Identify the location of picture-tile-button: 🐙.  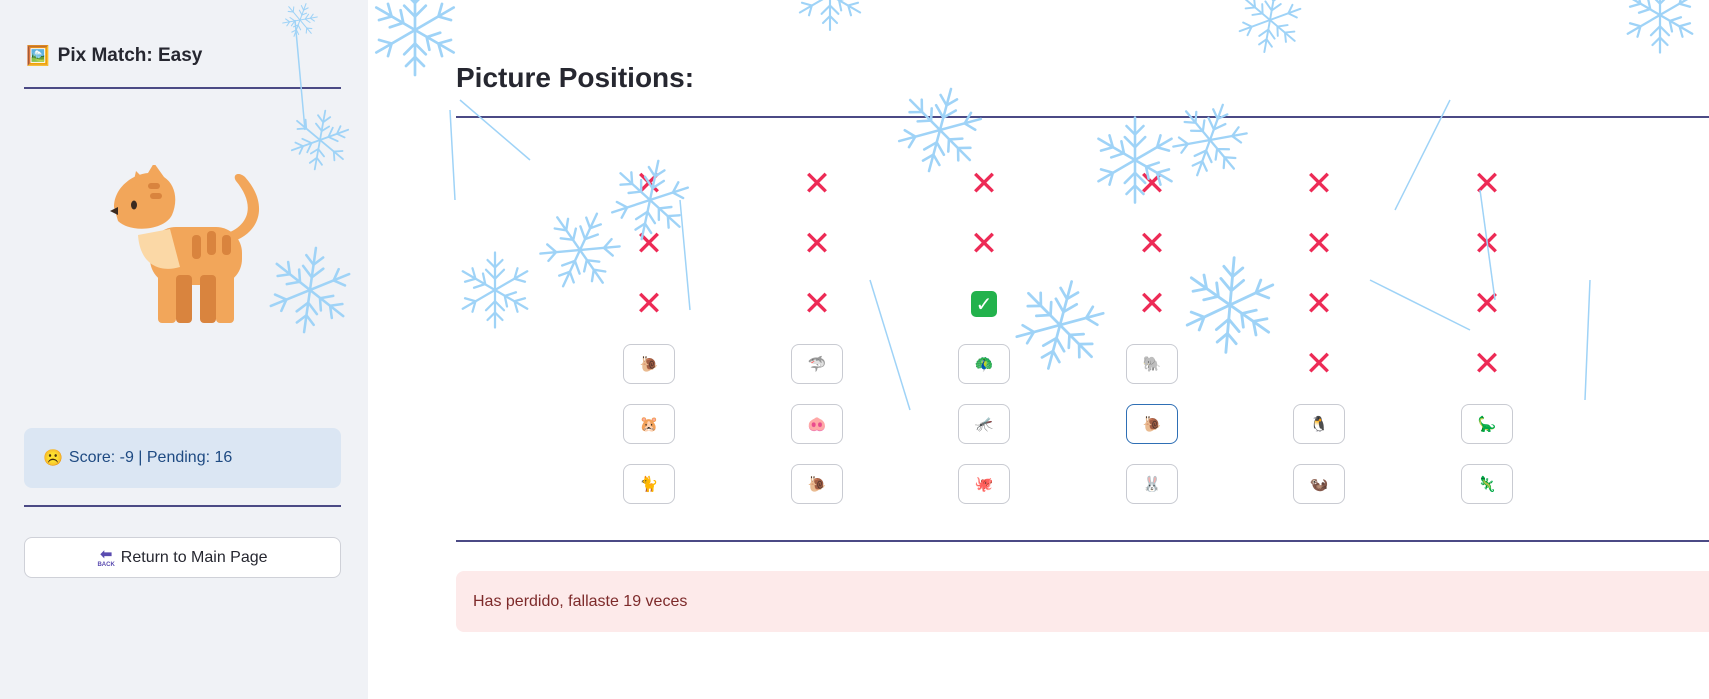
(984, 484).